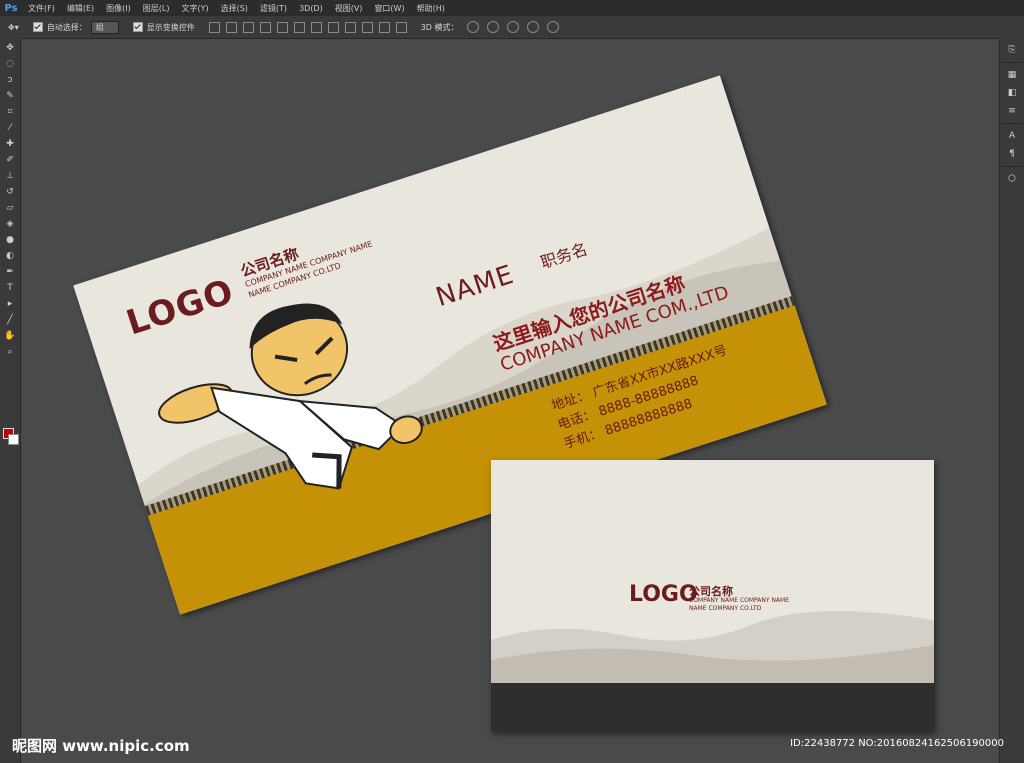 The height and width of the screenshot is (763, 1024). I want to click on roll-3d-icon, so click(492, 27).